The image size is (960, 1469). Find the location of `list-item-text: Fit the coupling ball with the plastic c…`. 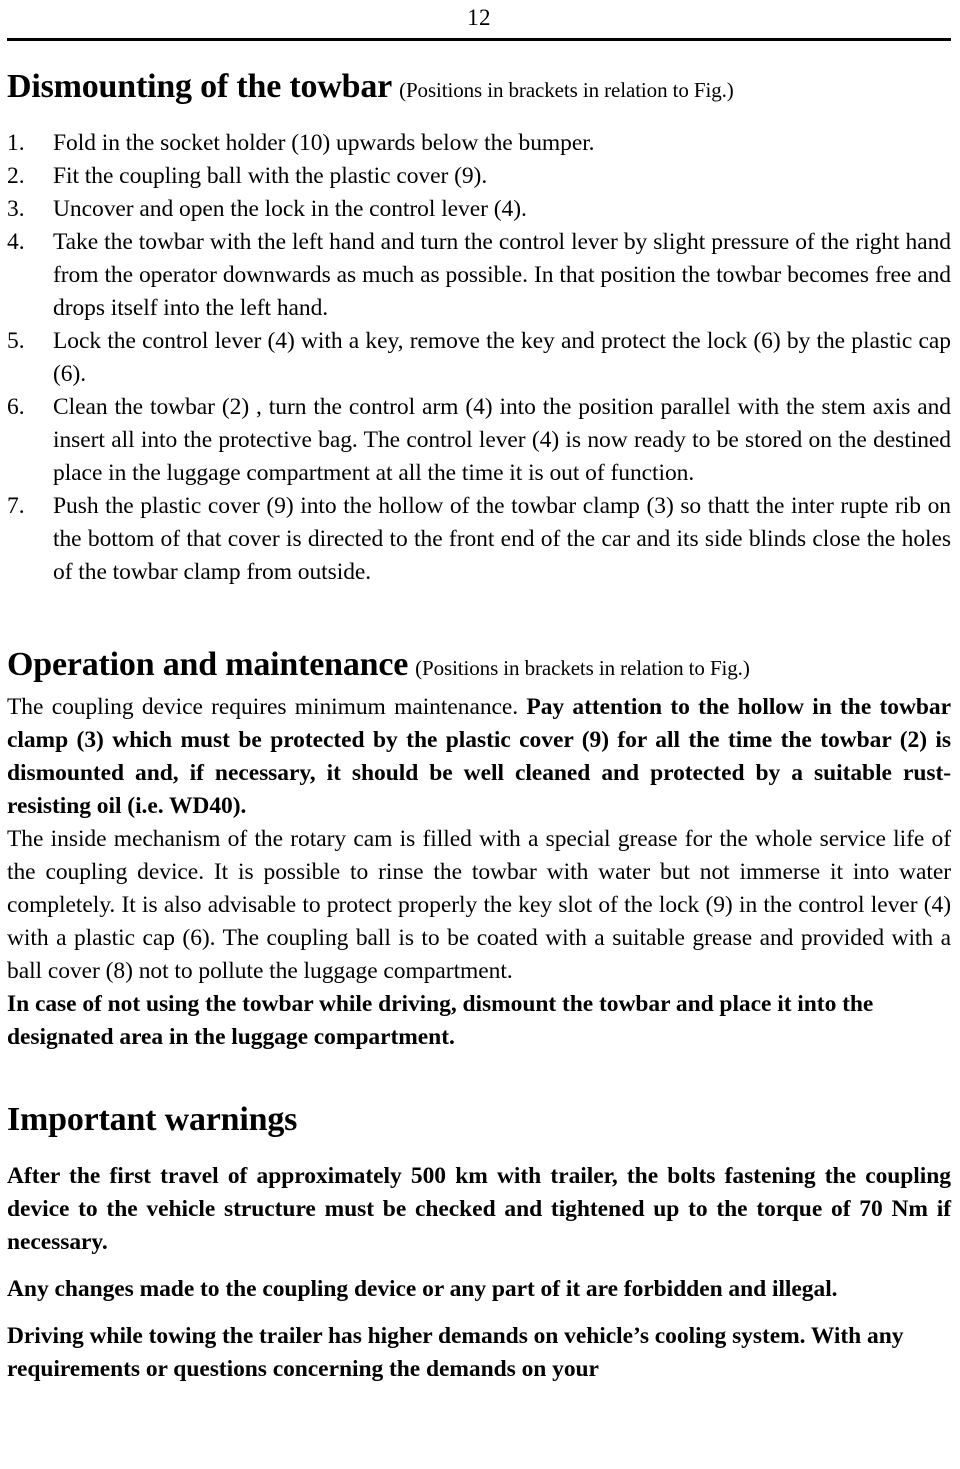

list-item-text: Fit the coupling ball with the plastic c… is located at coordinates (270, 176).